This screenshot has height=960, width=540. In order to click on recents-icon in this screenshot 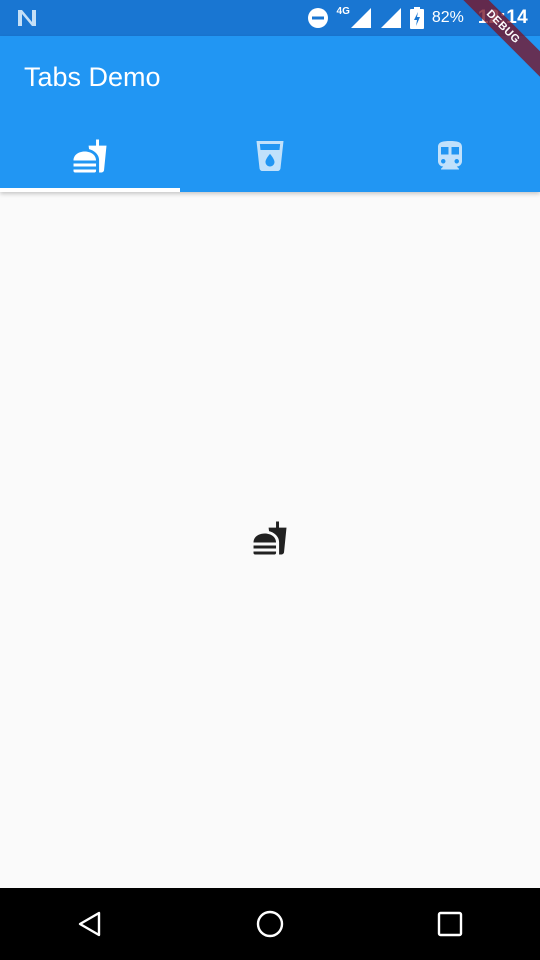, I will do `click(450, 924)`.